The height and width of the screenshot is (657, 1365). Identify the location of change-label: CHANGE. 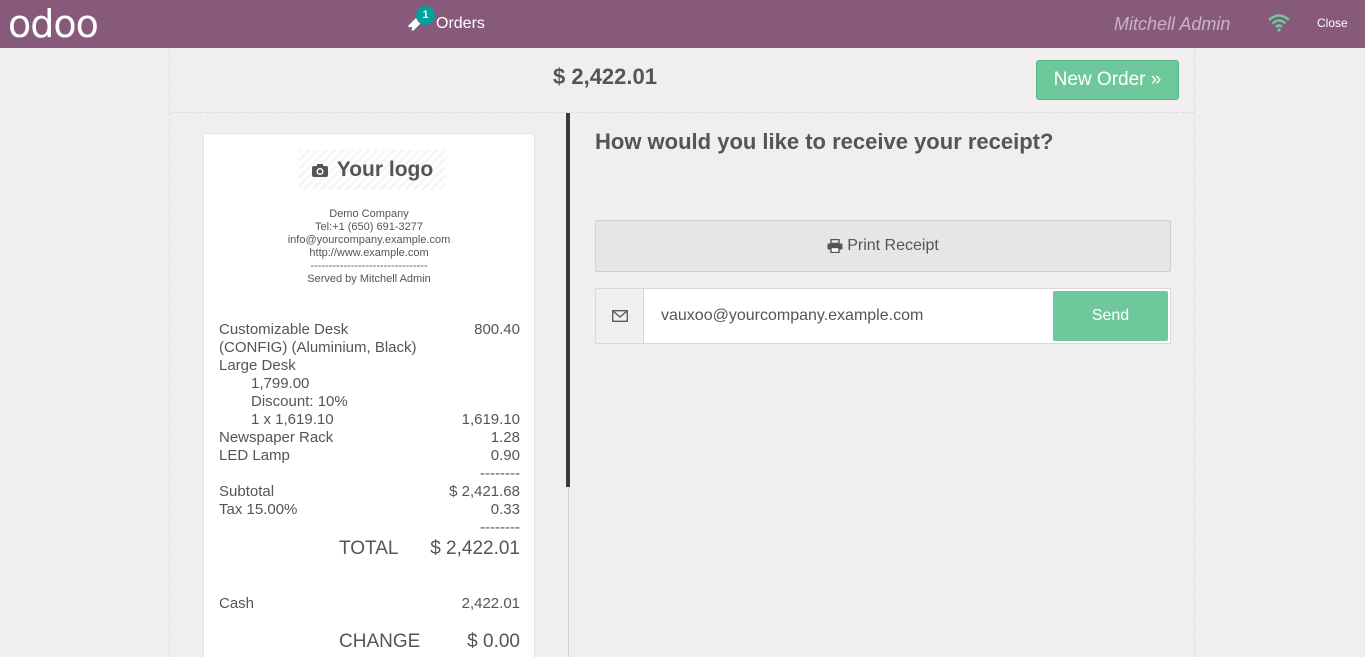
(380, 641).